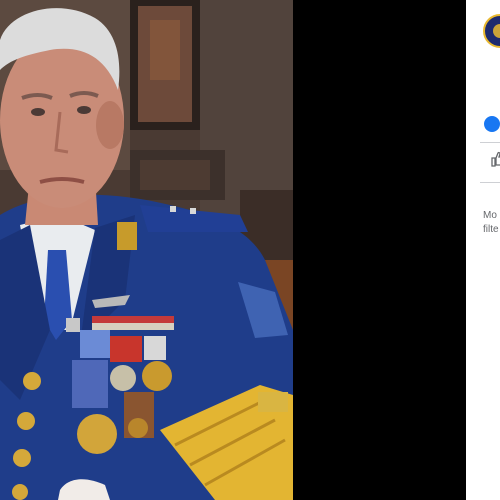 The image size is (500, 500). I want to click on page-avatar-icon, so click(491, 31).